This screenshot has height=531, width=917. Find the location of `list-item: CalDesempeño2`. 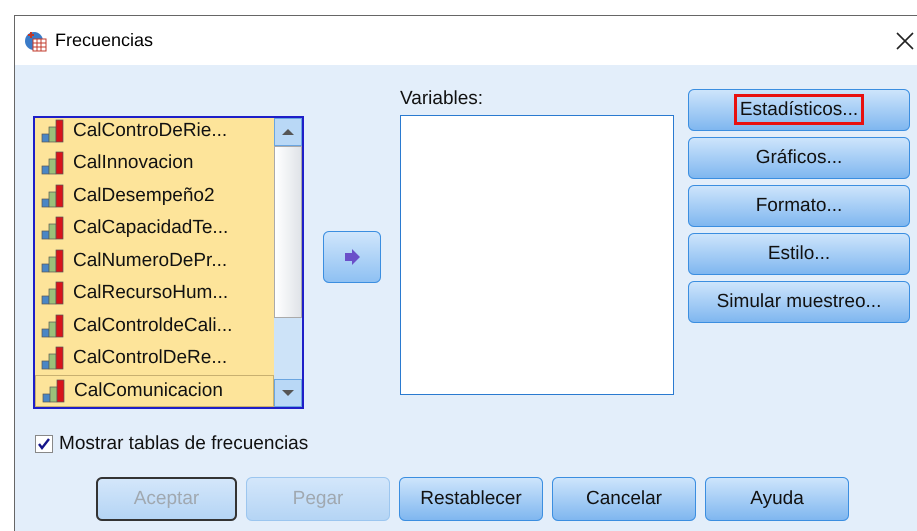

list-item: CalDesempeño2 is located at coordinates (154, 196).